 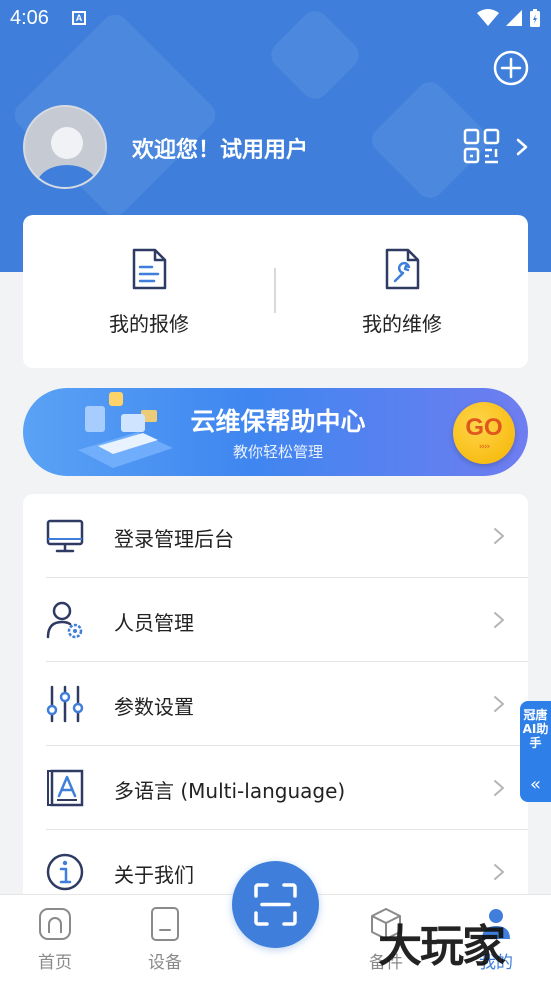 I want to click on go-button: GO ››››, so click(x=484, y=433).